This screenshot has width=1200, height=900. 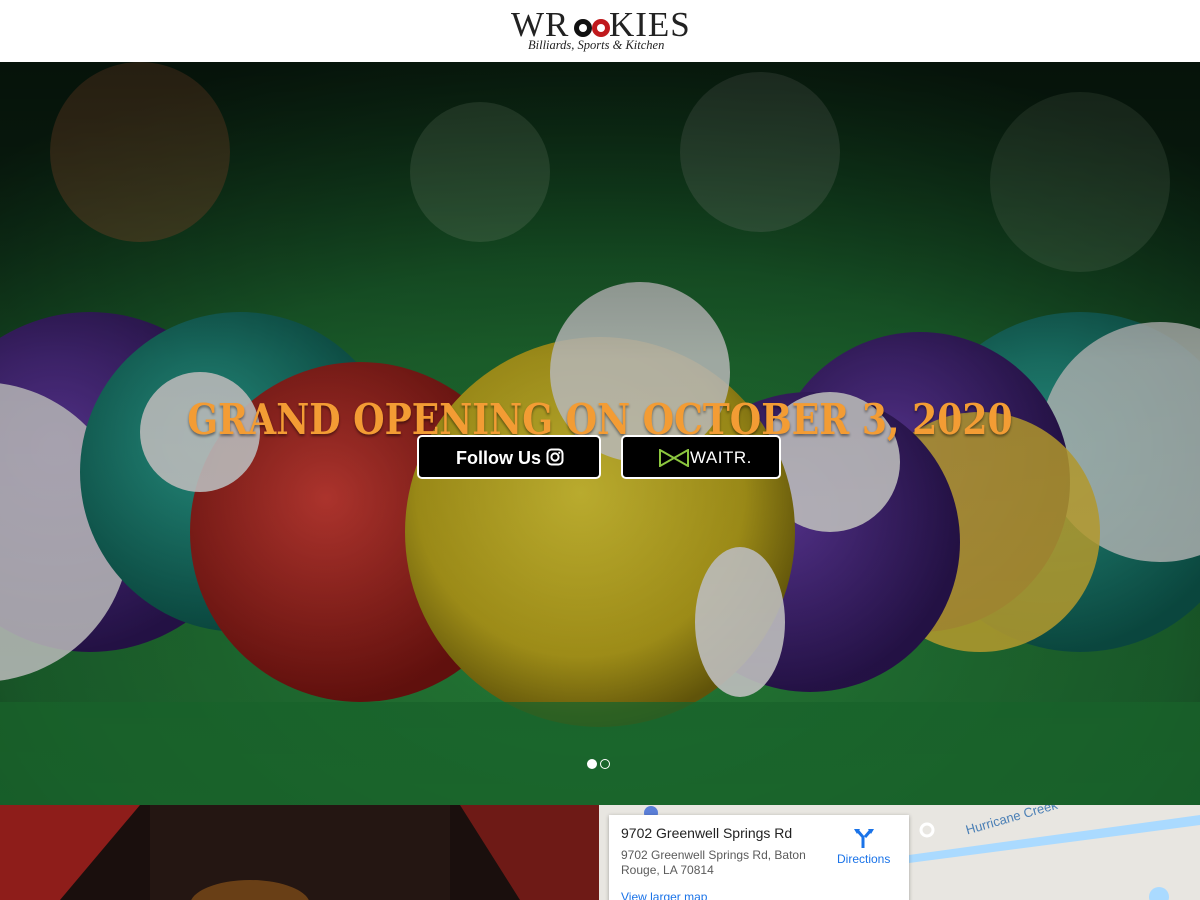 I want to click on waitr-order-button: WAITR., so click(x=701, y=457).